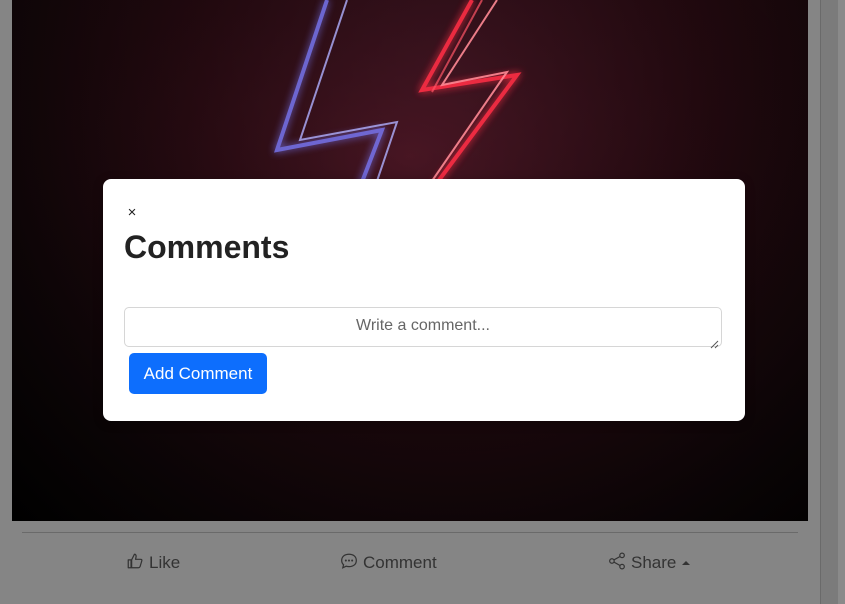  I want to click on close-icon: ×, so click(132, 213).